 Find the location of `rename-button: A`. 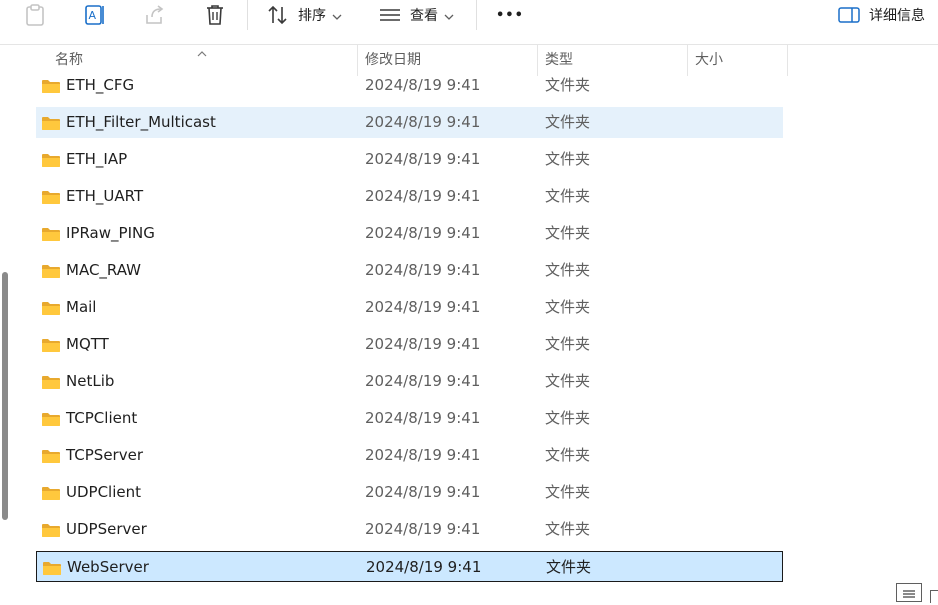

rename-button: A is located at coordinates (95, 15).